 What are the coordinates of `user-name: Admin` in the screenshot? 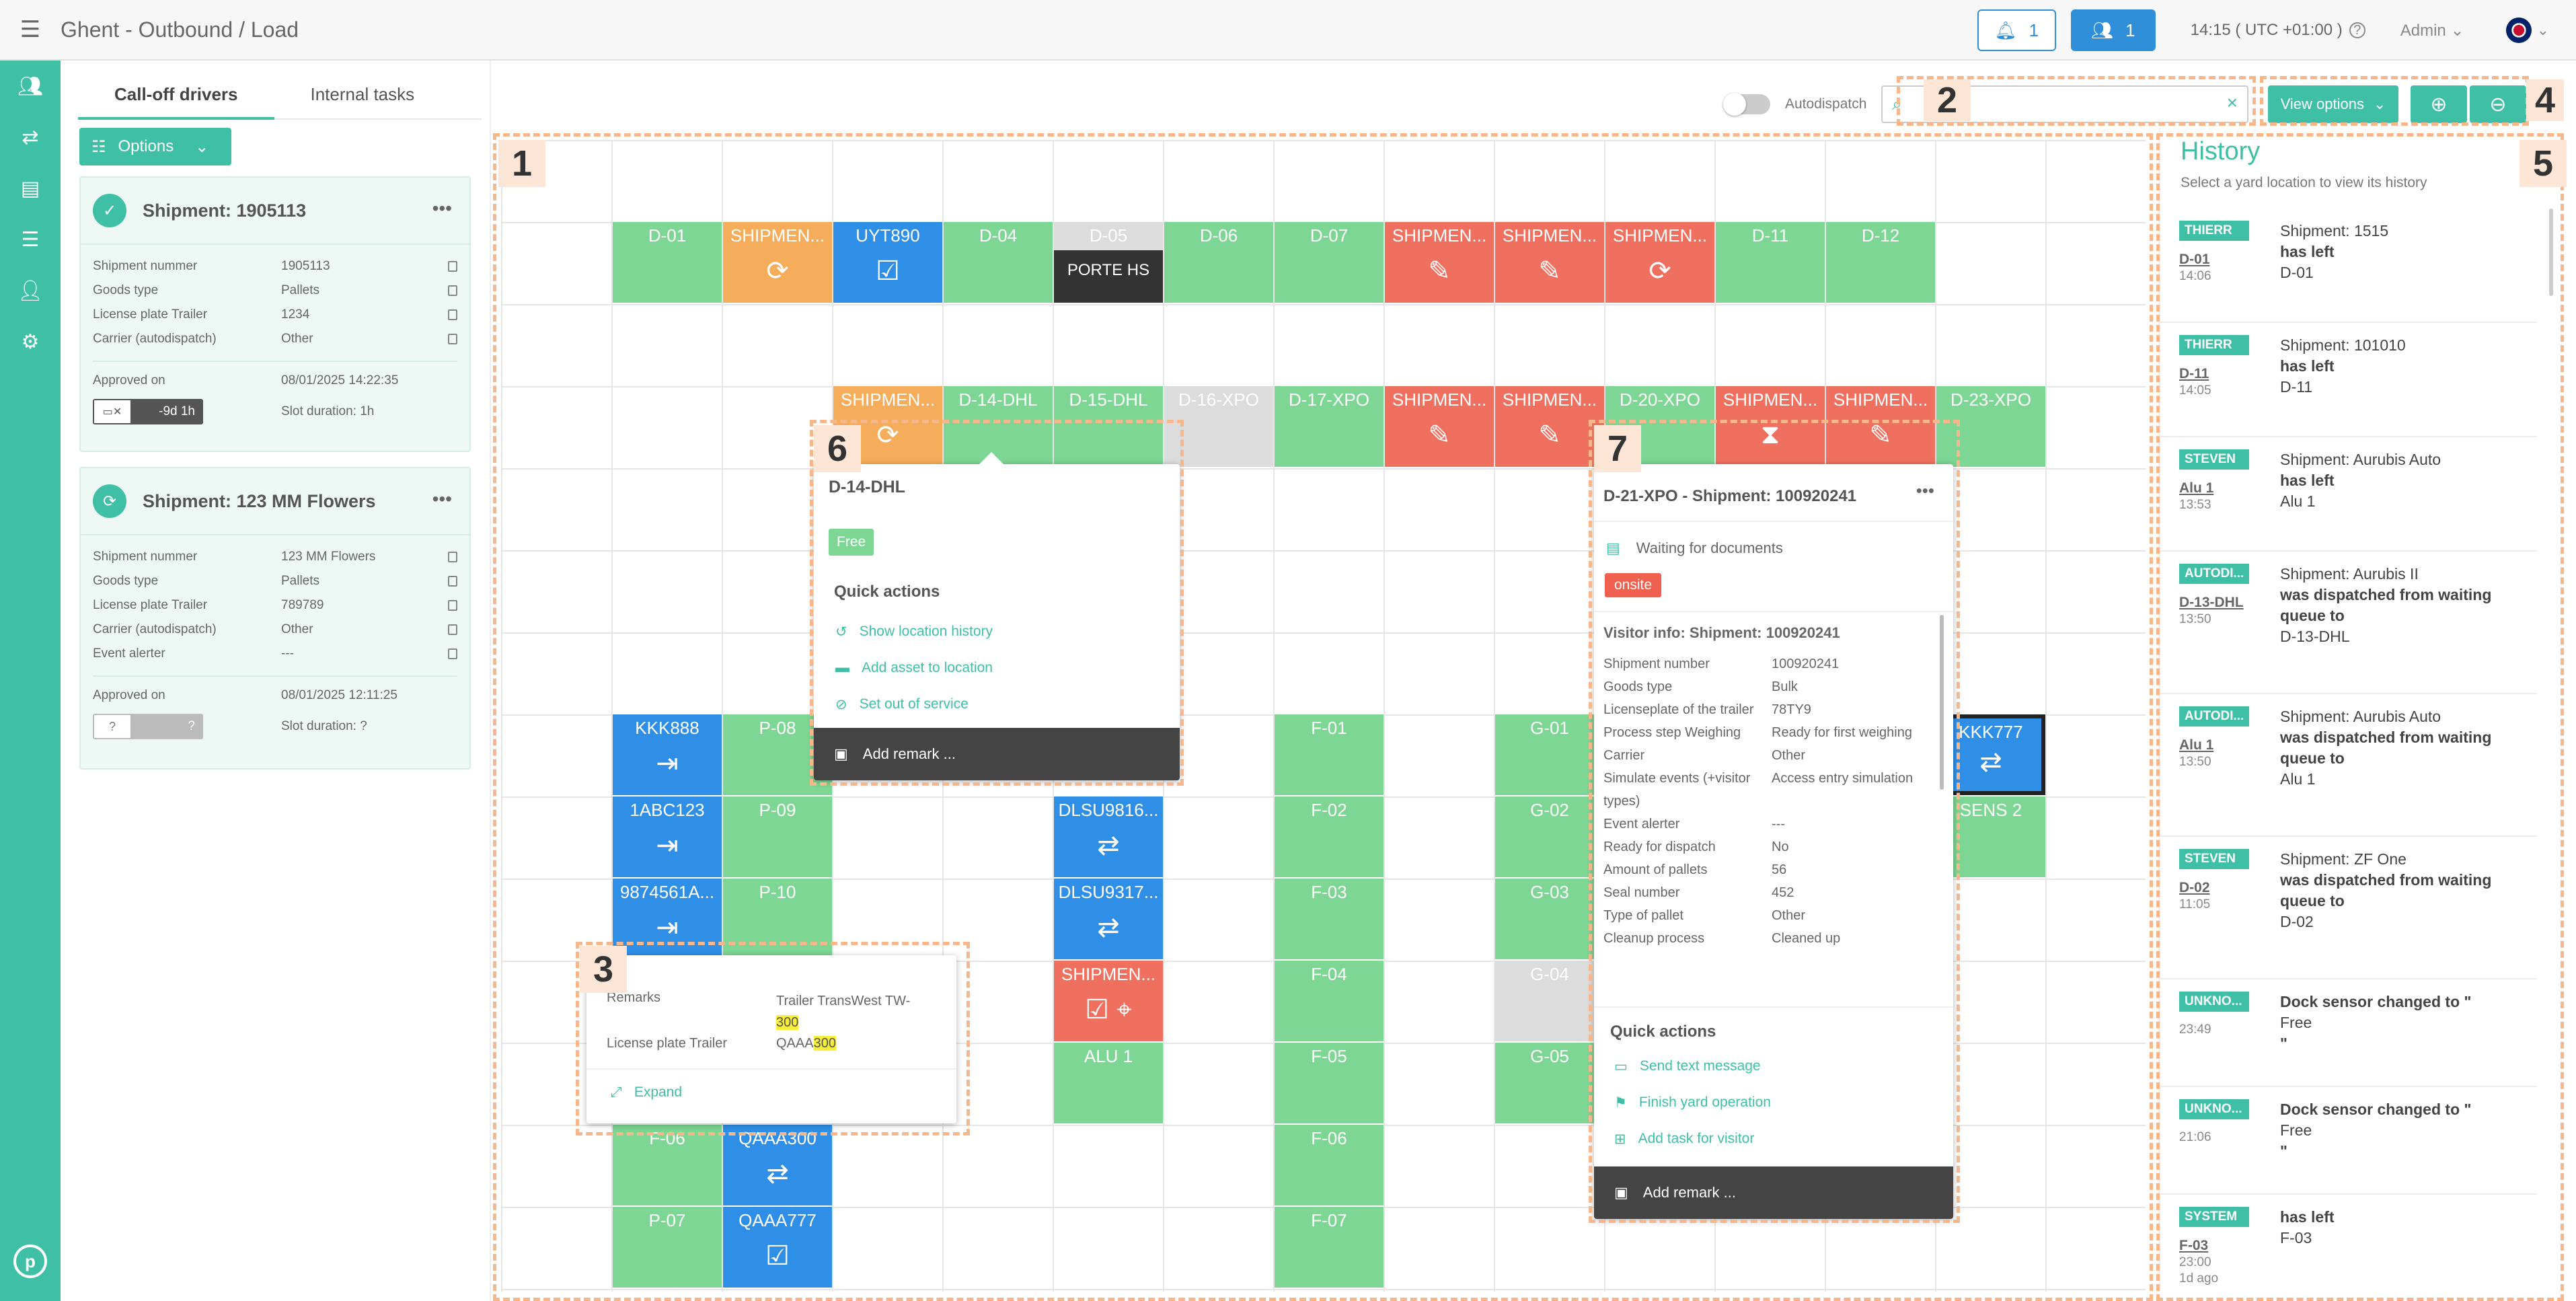 It's located at (2423, 30).